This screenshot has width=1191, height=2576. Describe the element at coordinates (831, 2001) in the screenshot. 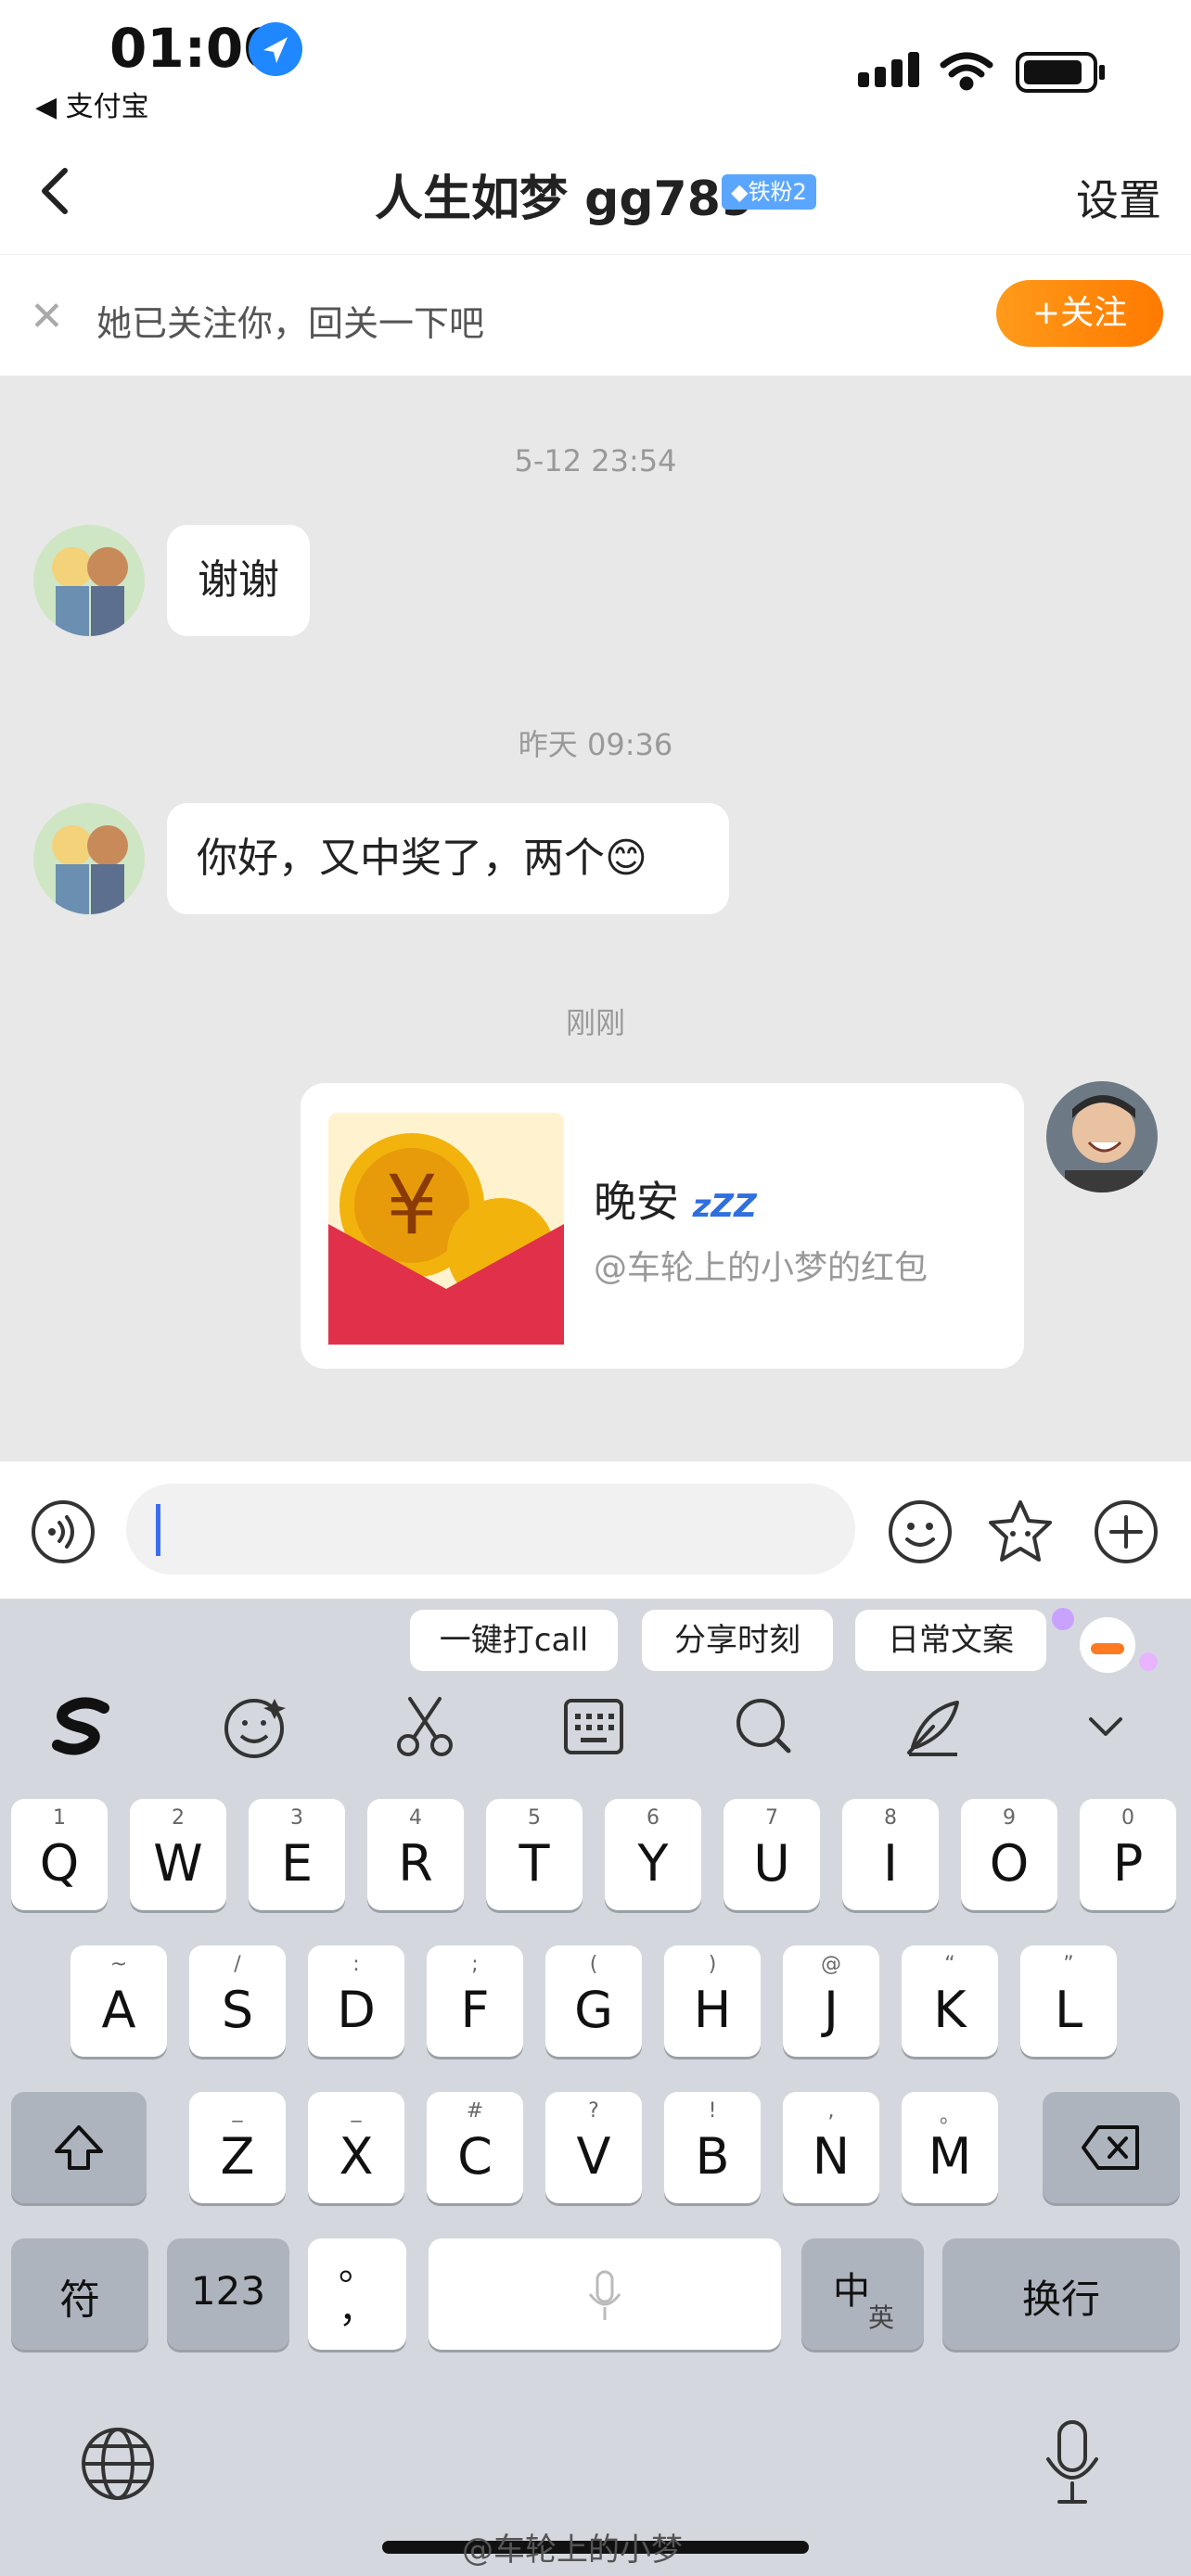

I see `key-j: @ J` at that location.